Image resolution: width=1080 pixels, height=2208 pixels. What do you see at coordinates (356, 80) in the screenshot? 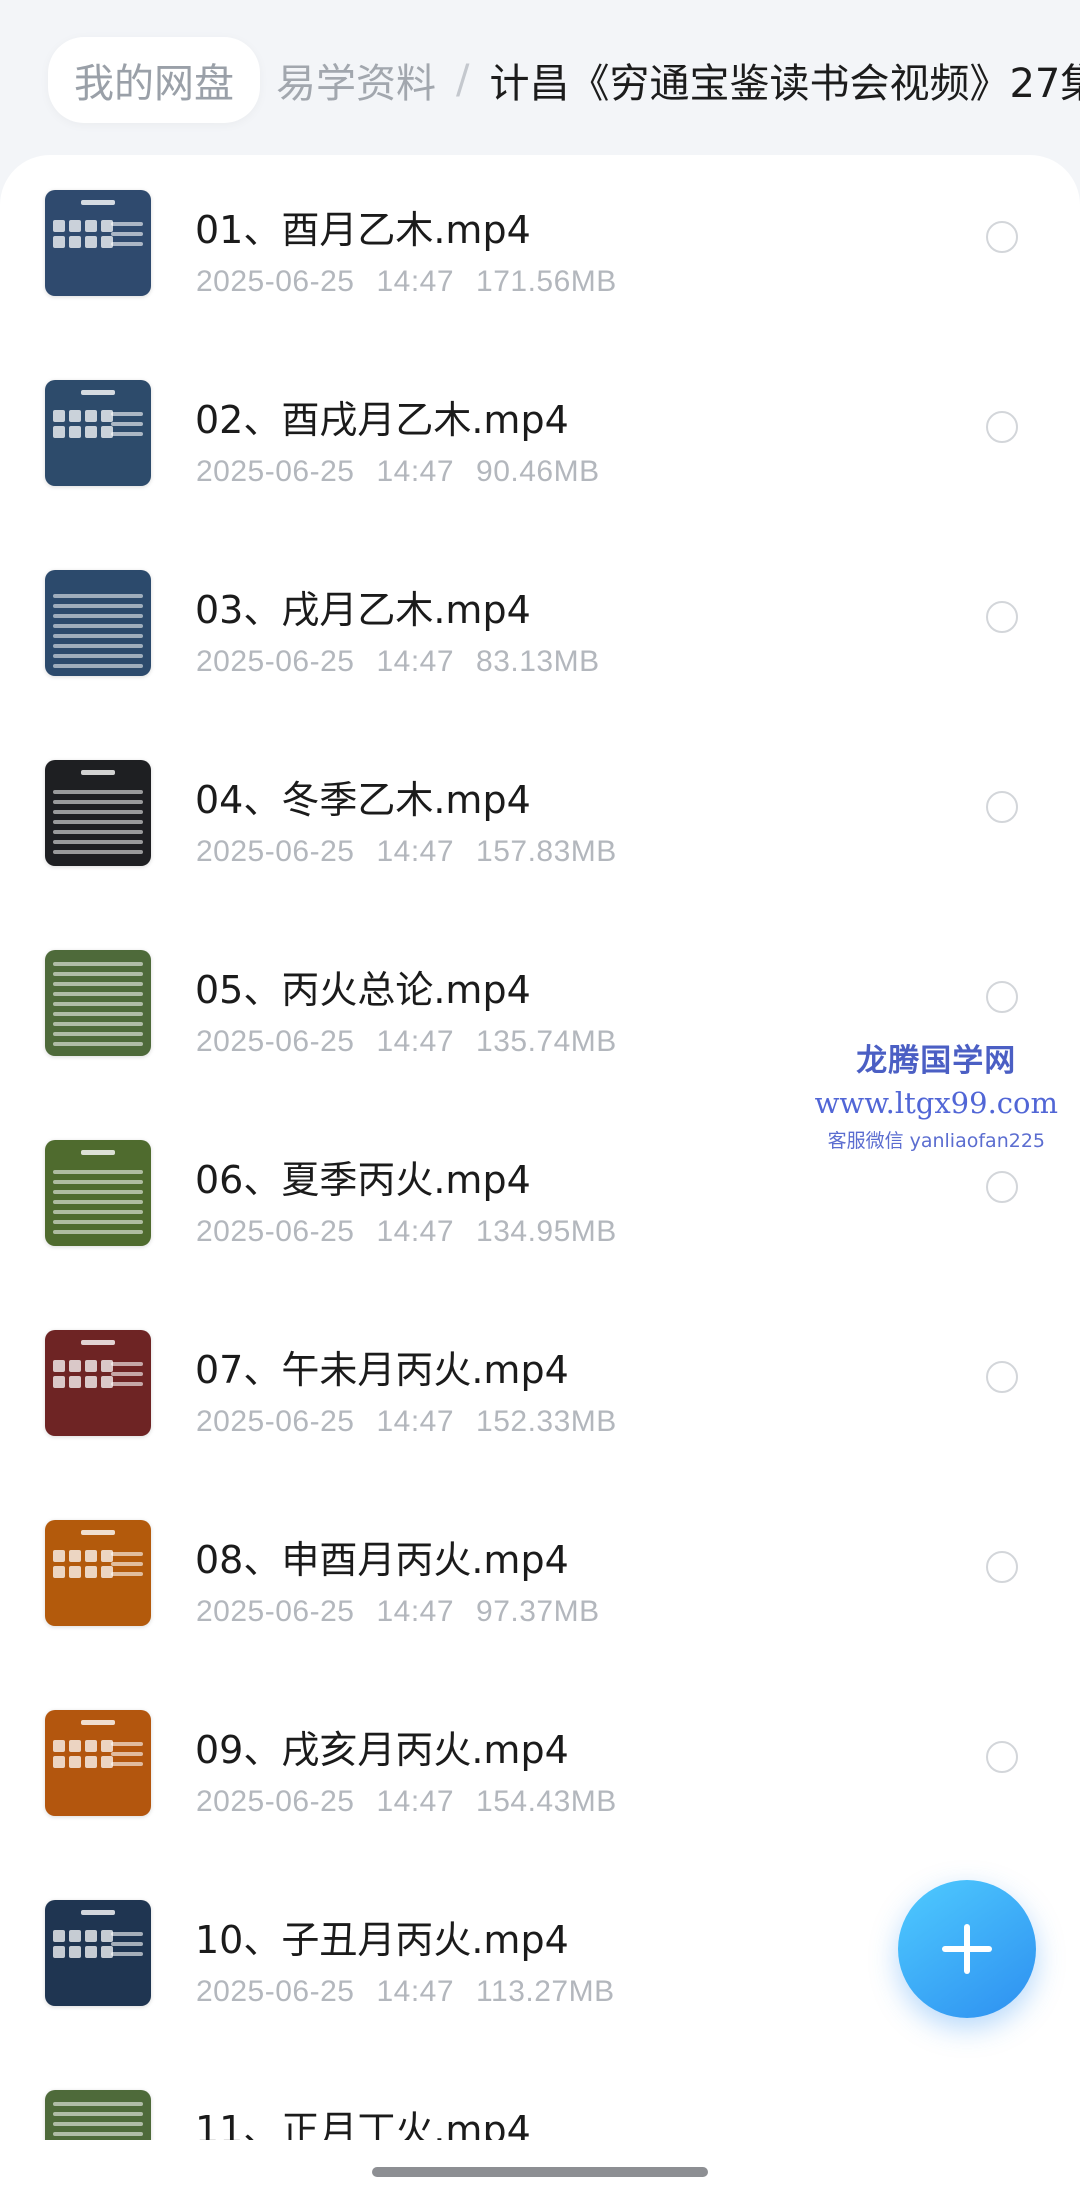
I see `breadcrumb-parent: 易学资料` at bounding box center [356, 80].